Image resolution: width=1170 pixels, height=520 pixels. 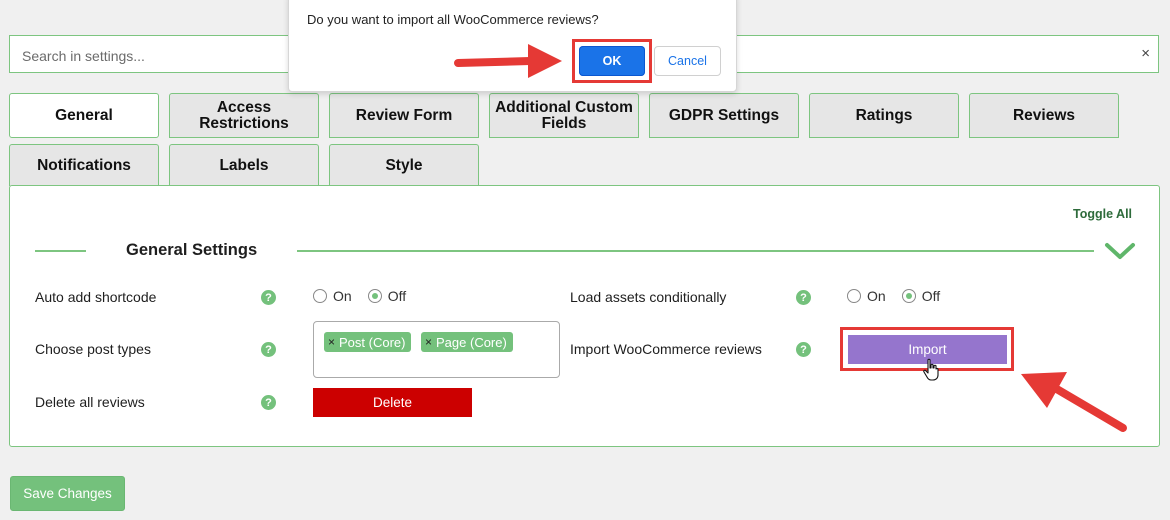 I want to click on tab-general: General, so click(x=84, y=115).